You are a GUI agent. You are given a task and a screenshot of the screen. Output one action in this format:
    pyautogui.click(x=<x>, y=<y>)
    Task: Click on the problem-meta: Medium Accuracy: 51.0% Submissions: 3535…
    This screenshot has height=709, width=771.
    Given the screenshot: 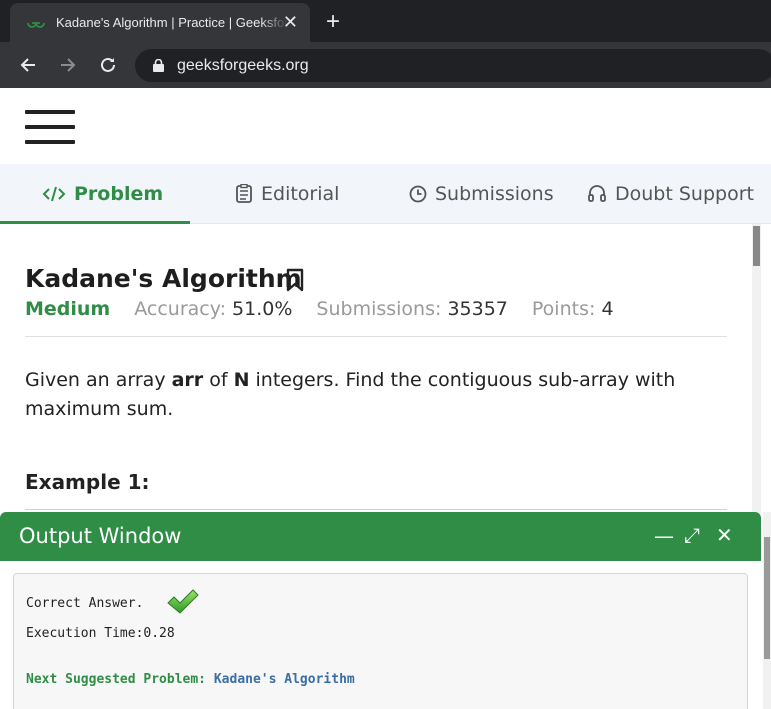 What is the action you would take?
    pyautogui.click(x=319, y=309)
    